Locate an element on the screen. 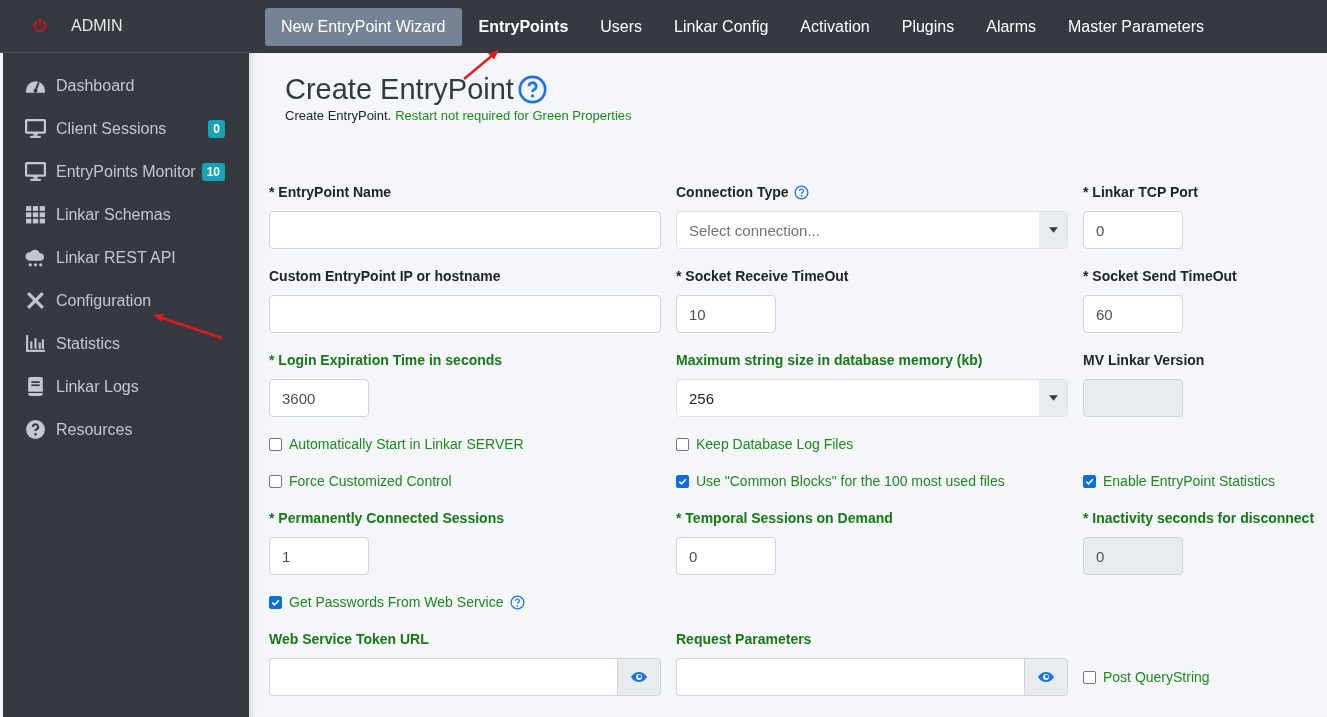 The height and width of the screenshot is (717, 1327). input-field: 3600 is located at coordinates (319, 398).